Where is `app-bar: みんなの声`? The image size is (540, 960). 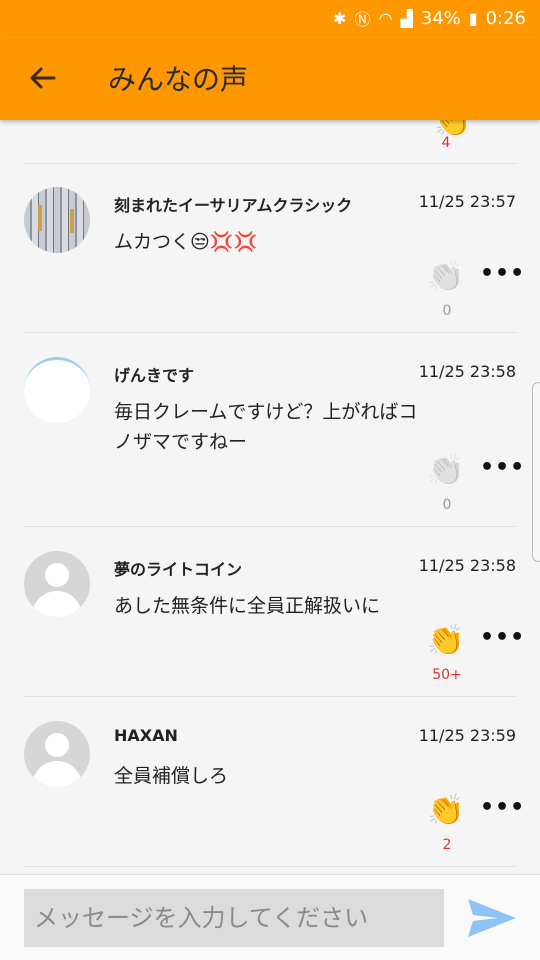 app-bar: みんなの声 is located at coordinates (270, 78).